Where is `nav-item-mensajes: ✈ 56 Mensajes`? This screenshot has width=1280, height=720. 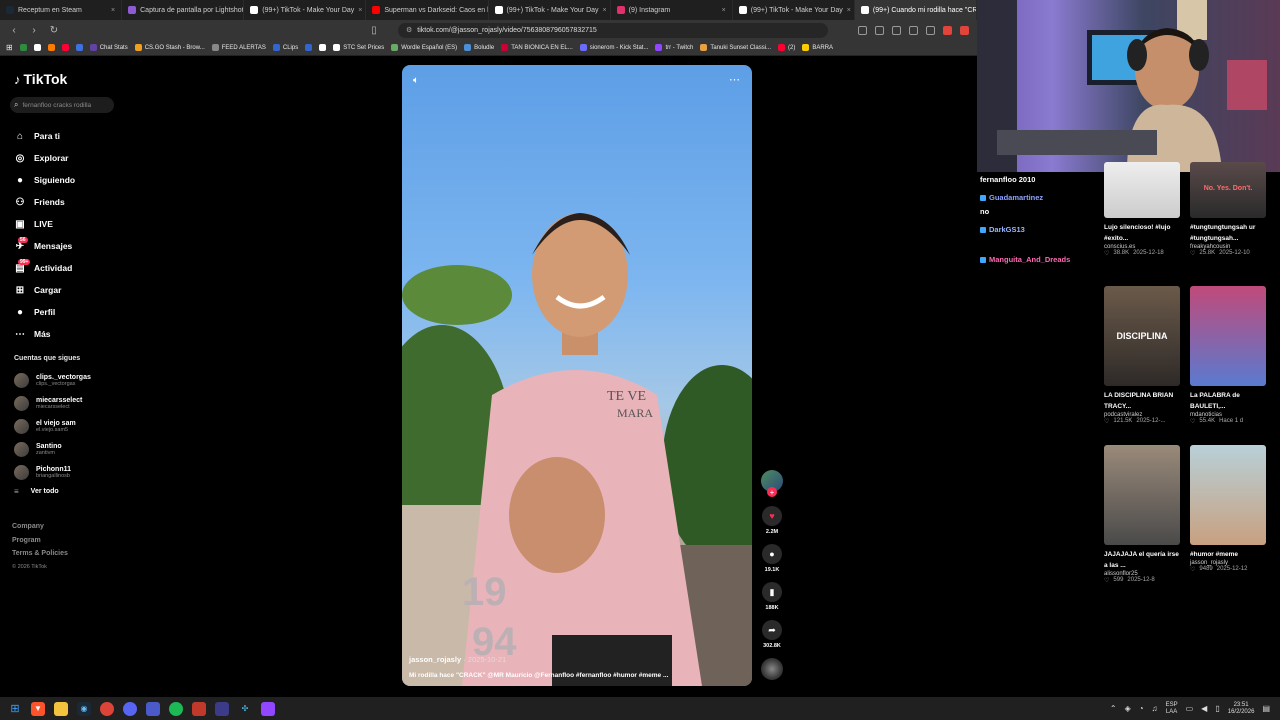
nav-item-mensajes: ✈ 56 Mensajes is located at coordinates (69, 246).